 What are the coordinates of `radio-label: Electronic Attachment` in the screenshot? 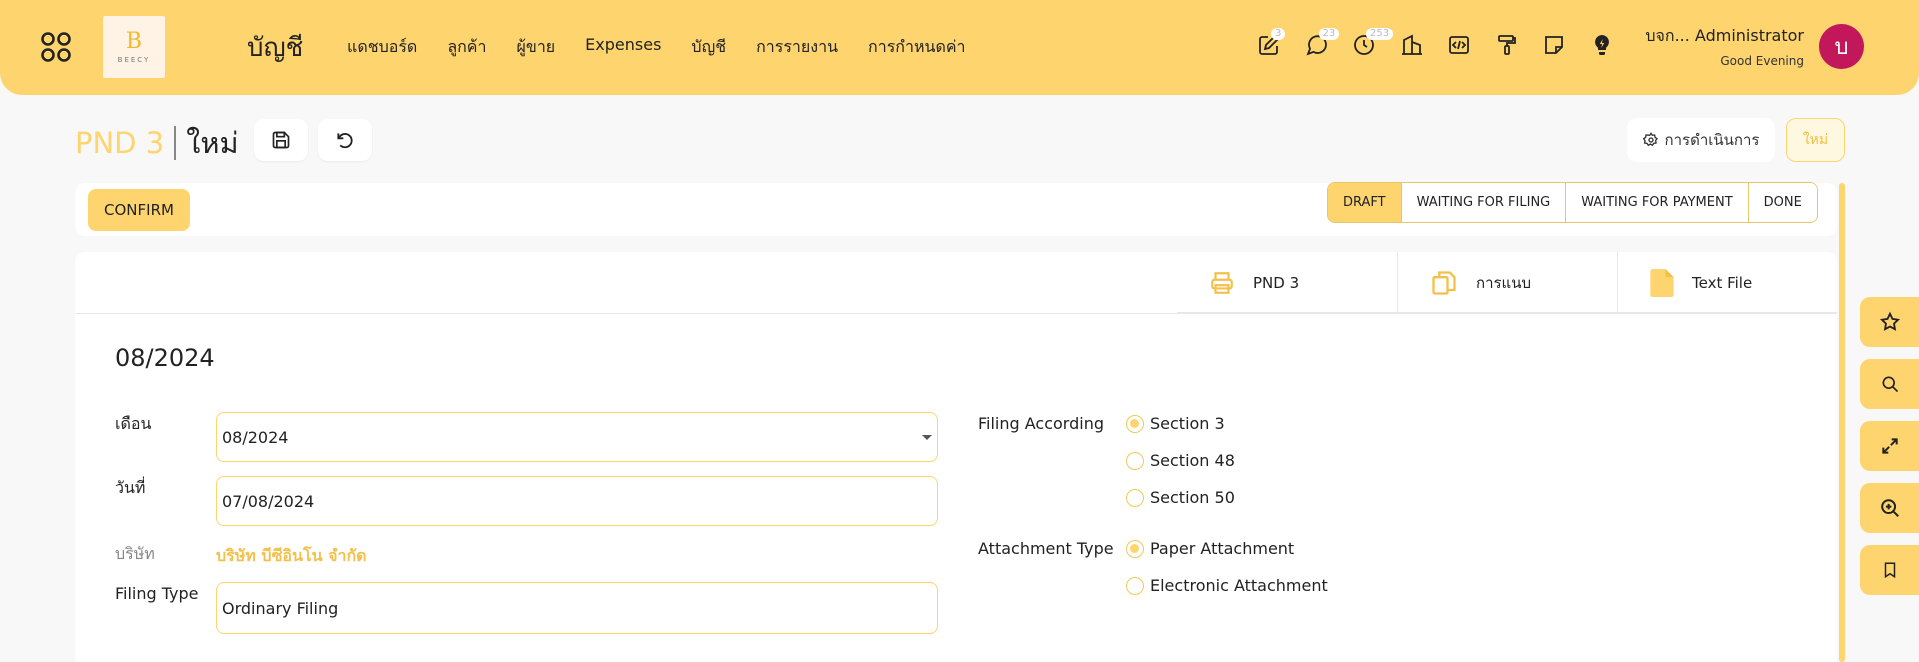 It's located at (1239, 585).